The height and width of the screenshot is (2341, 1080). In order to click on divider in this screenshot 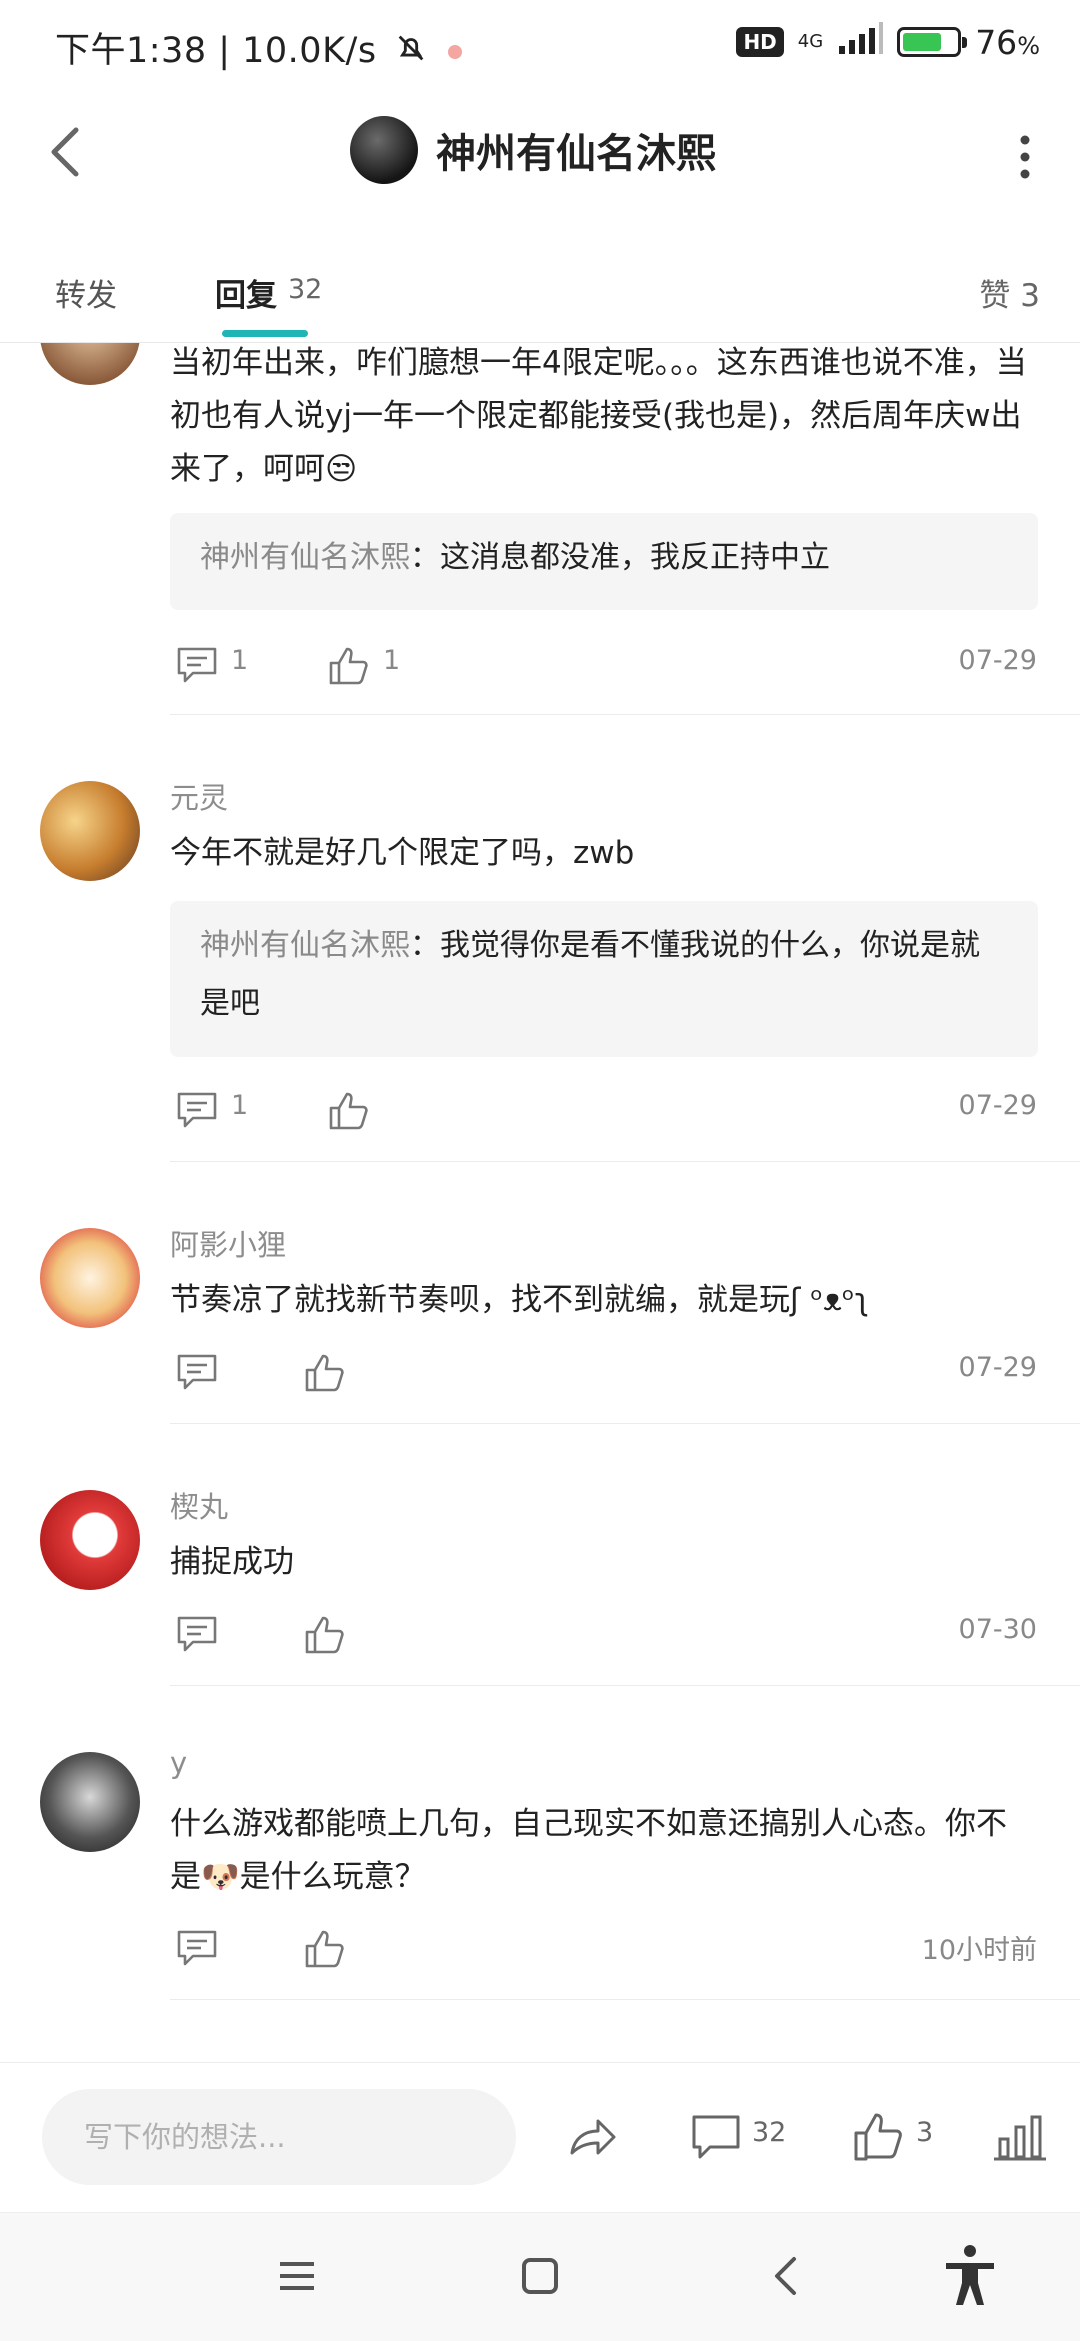, I will do `click(625, 1999)`.